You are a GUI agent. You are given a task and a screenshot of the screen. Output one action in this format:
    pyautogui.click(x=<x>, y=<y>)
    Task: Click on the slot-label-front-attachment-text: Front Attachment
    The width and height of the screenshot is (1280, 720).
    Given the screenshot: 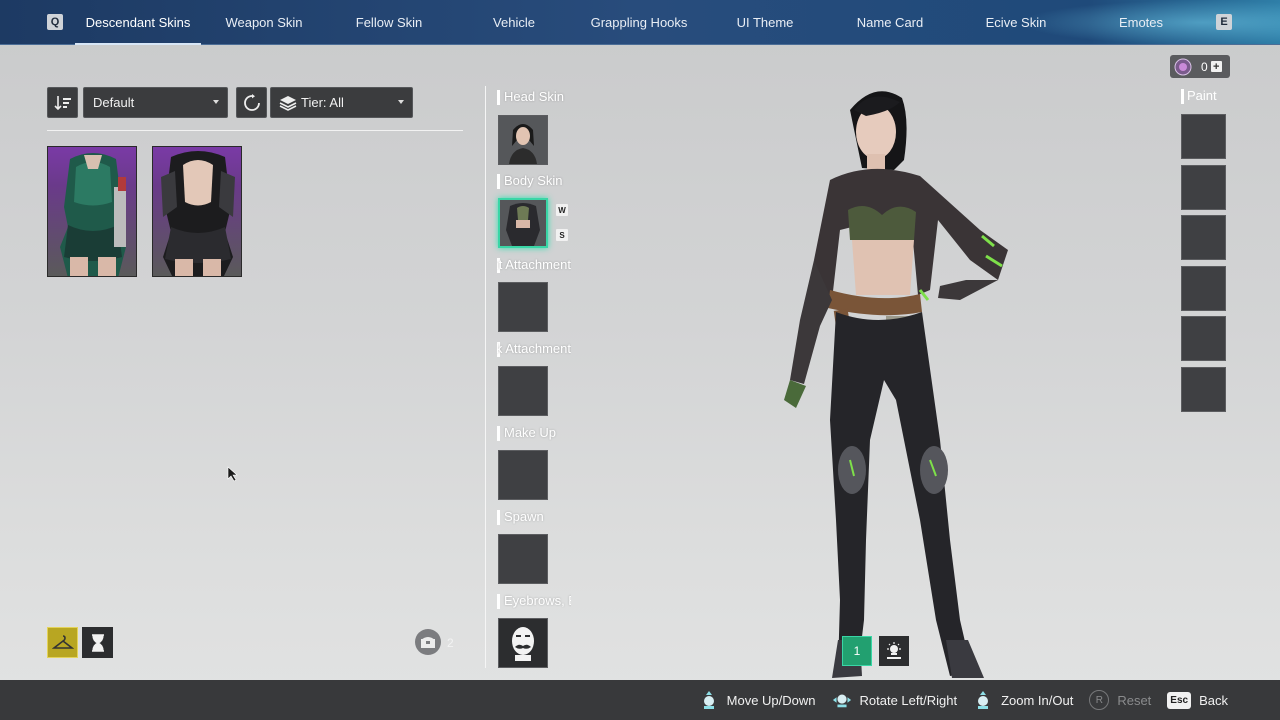 What is the action you would take?
    pyautogui.click(x=534, y=264)
    